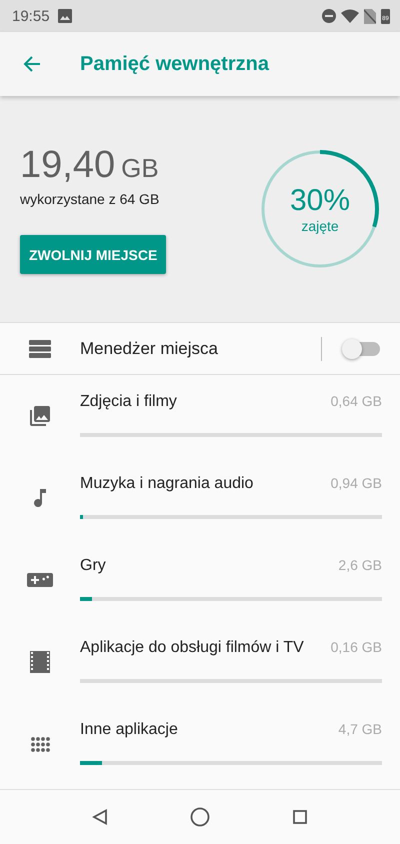 The image size is (400, 844). Describe the element at coordinates (356, 647) in the screenshot. I see `category-size: 0,16 GB` at that location.